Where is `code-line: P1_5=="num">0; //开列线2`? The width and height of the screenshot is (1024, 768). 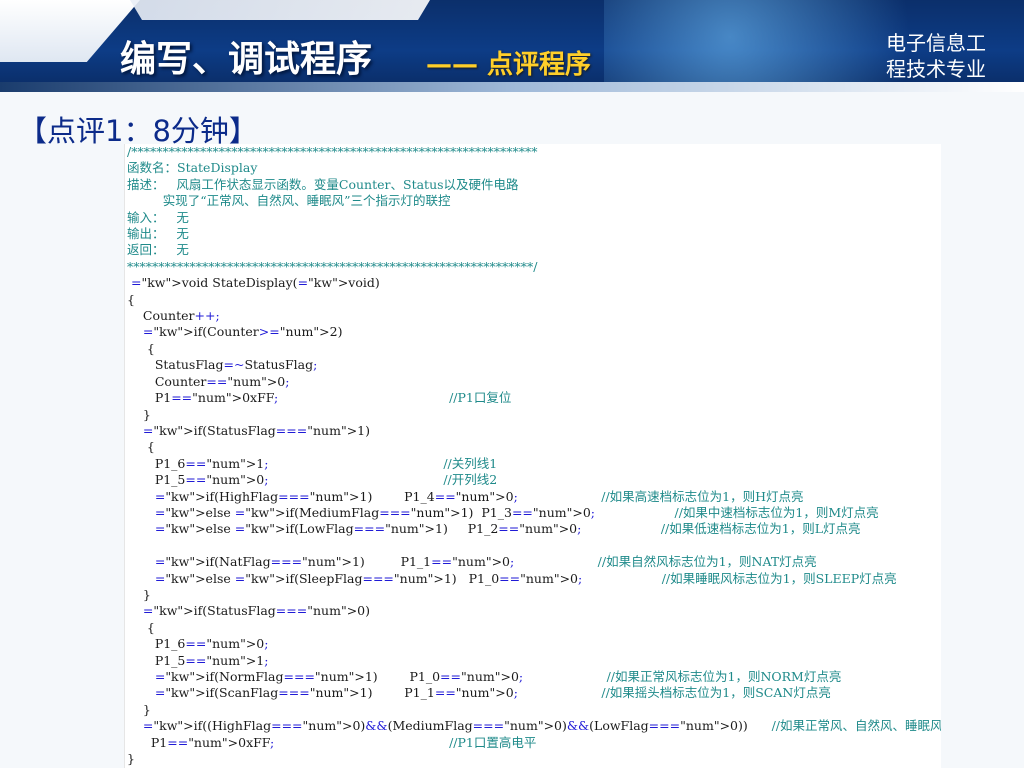 code-line: P1_5=="num">0; //开列线2 is located at coordinates (312, 480).